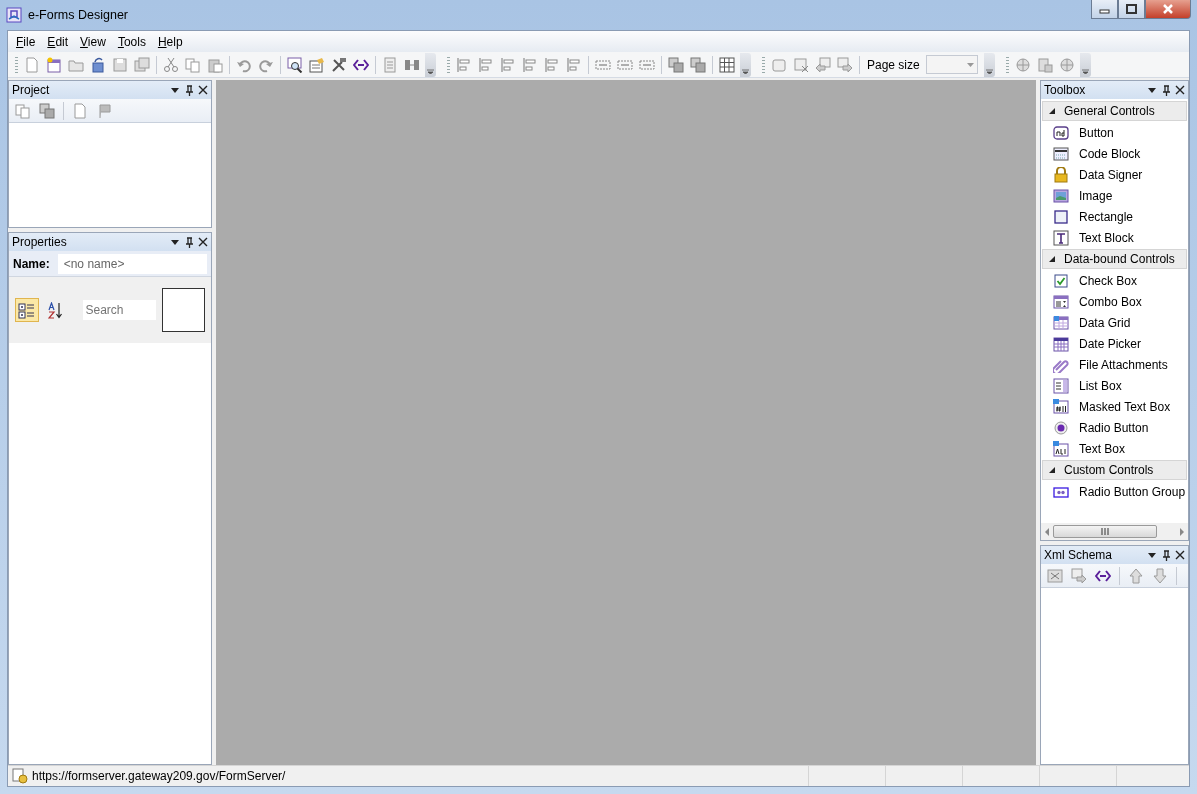 This screenshot has height=794, width=1197. I want to click on menu-item: View, so click(93, 41).